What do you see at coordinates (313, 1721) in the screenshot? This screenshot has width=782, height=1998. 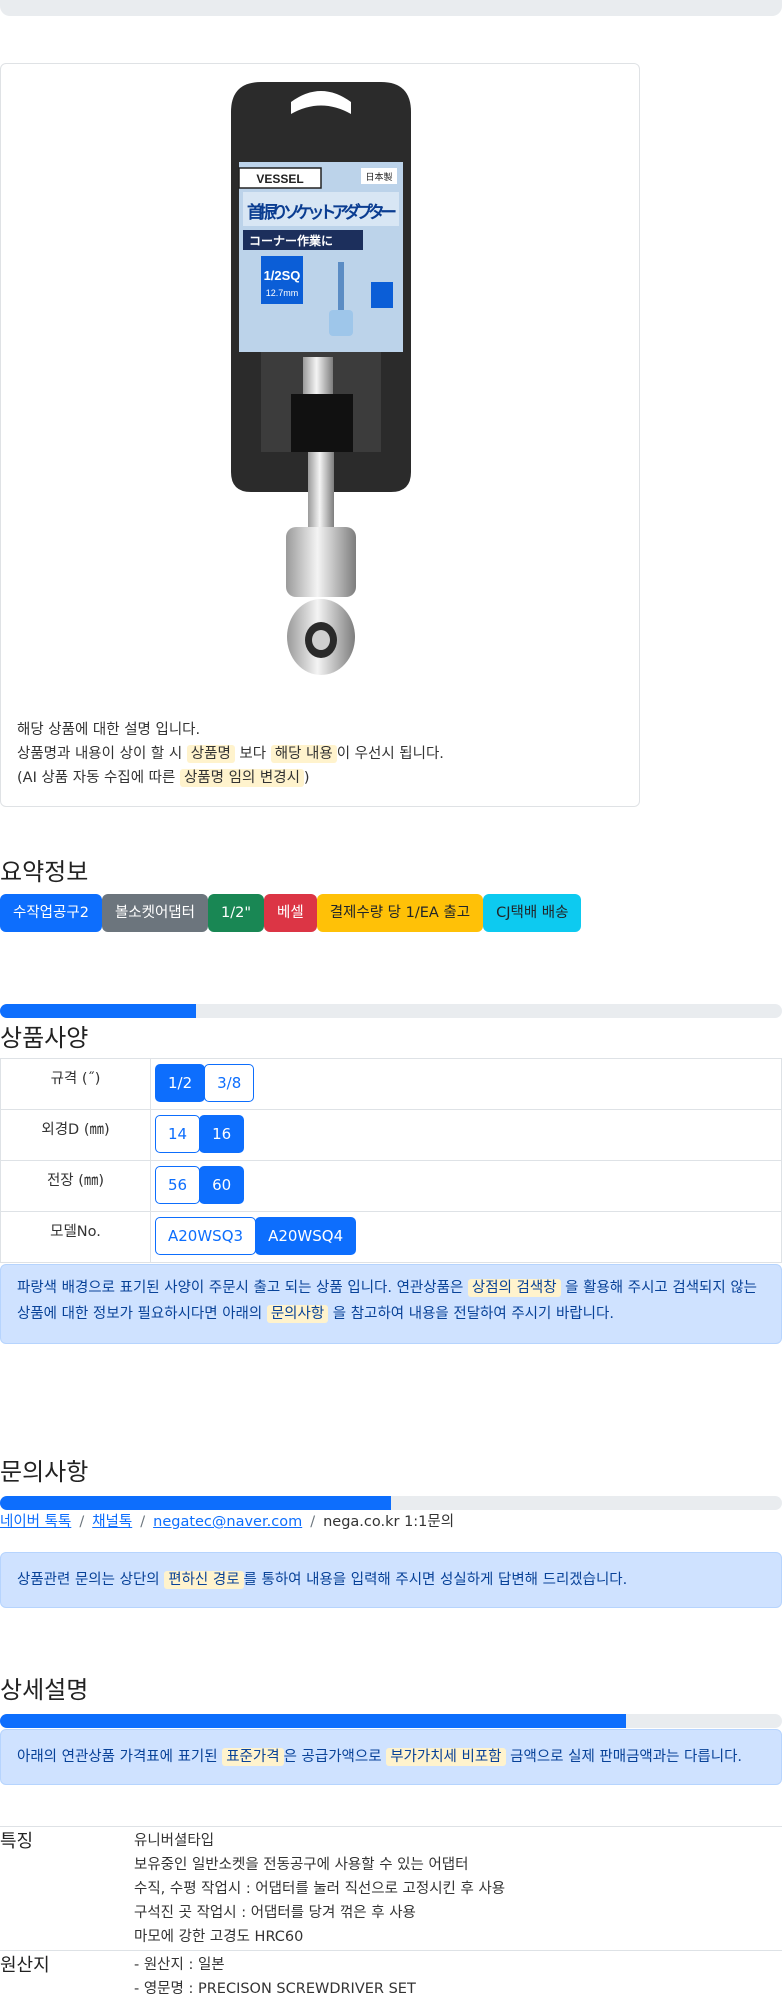 I see `detail-progress-fill` at bounding box center [313, 1721].